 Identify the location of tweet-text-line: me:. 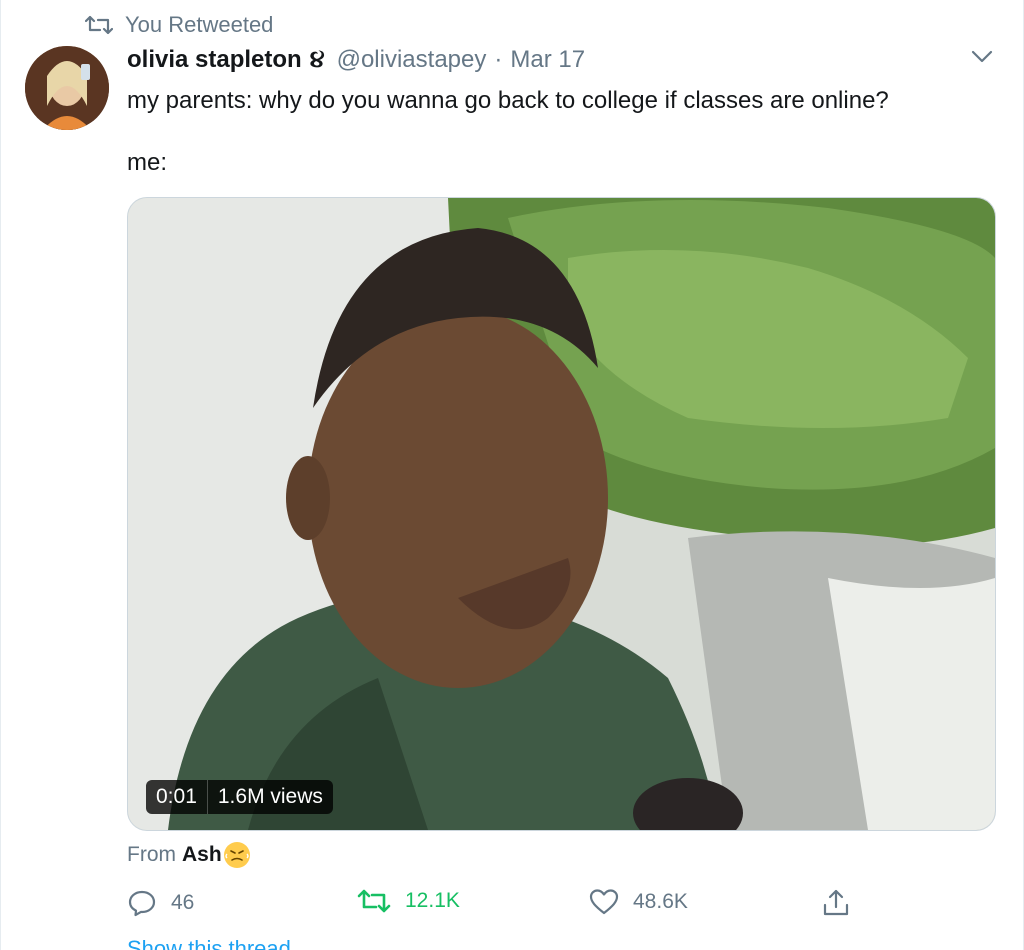
(147, 162).